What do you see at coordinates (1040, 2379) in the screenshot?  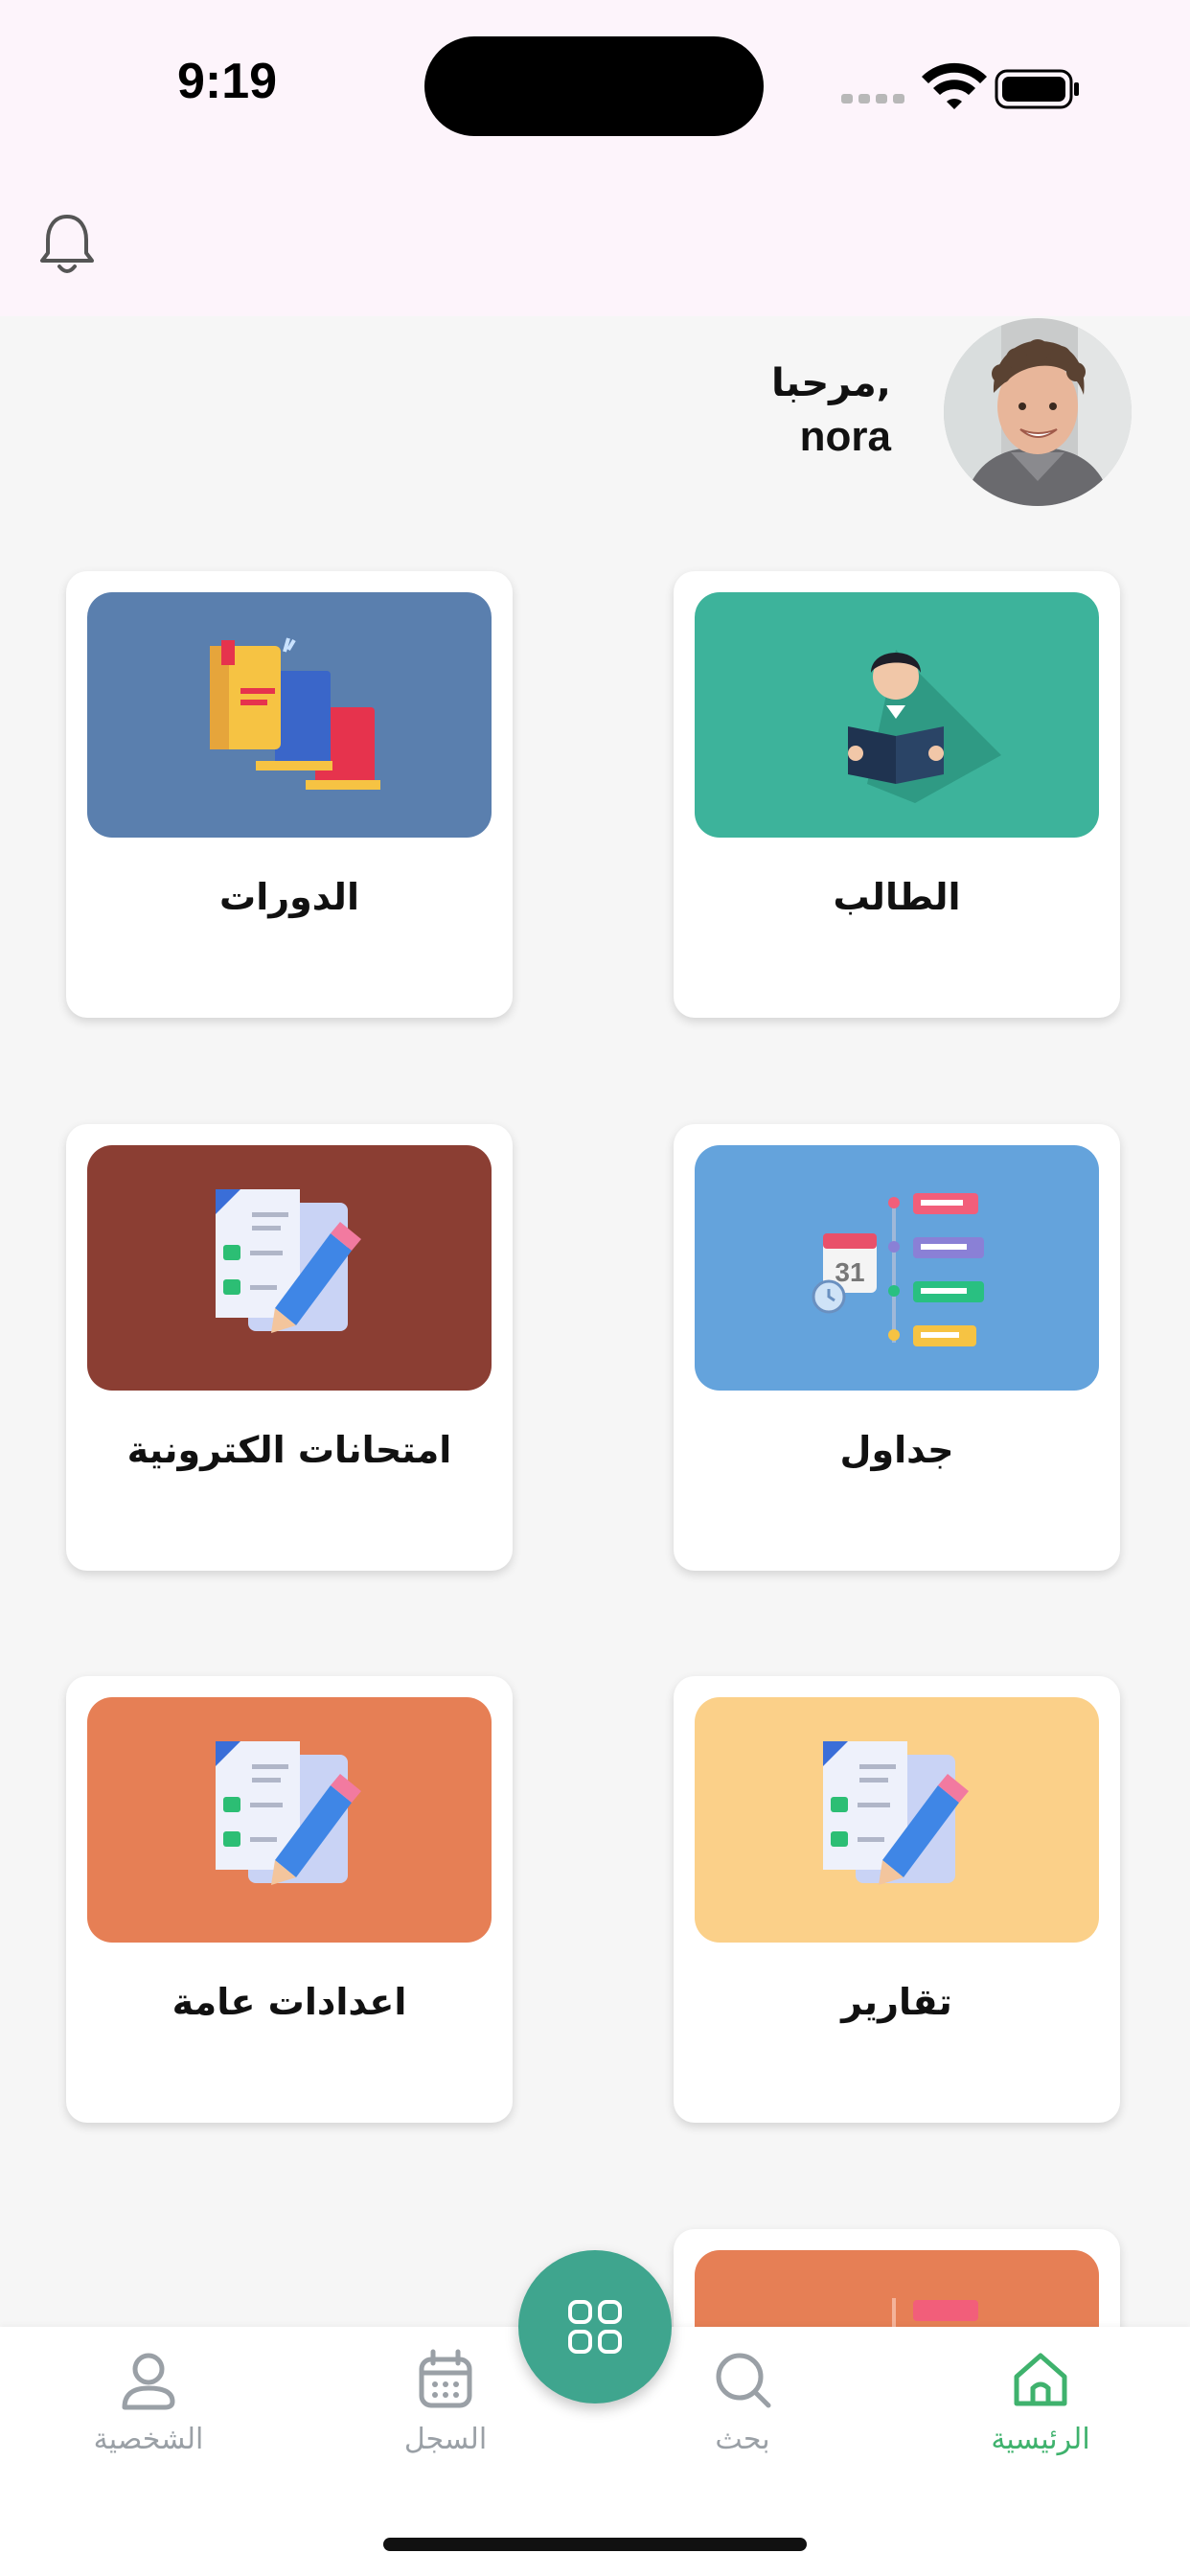 I see `home-icon` at bounding box center [1040, 2379].